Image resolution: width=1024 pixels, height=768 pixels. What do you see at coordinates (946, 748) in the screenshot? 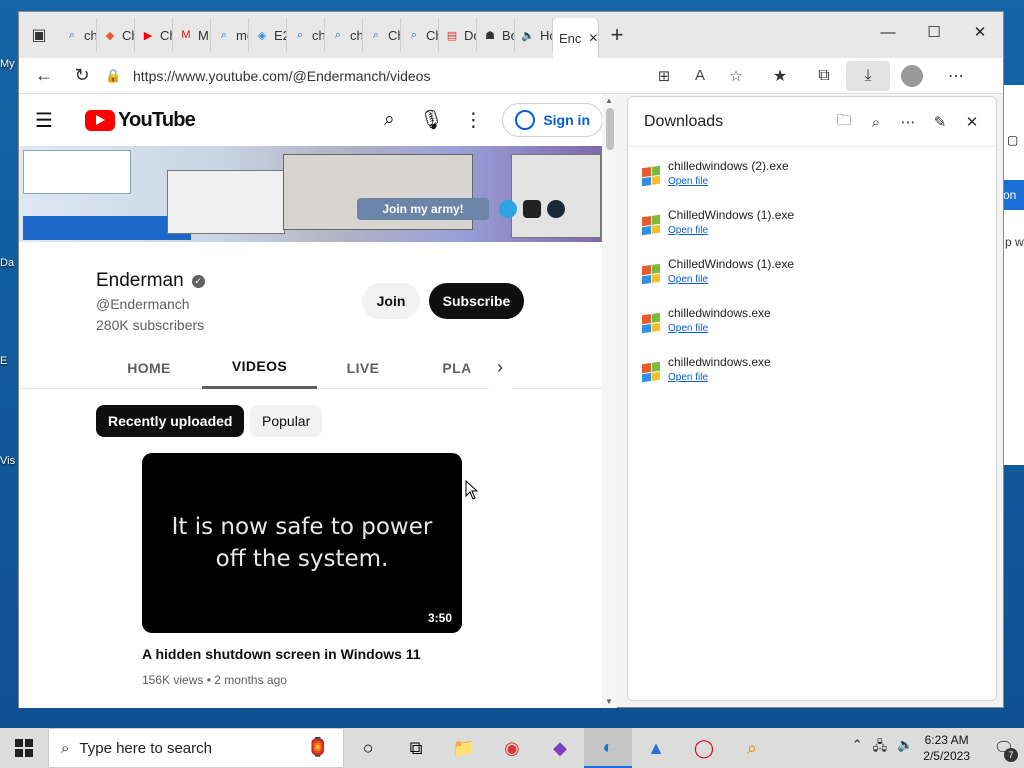
I see `clock: 6:23 AM 2/5/2023` at bounding box center [946, 748].